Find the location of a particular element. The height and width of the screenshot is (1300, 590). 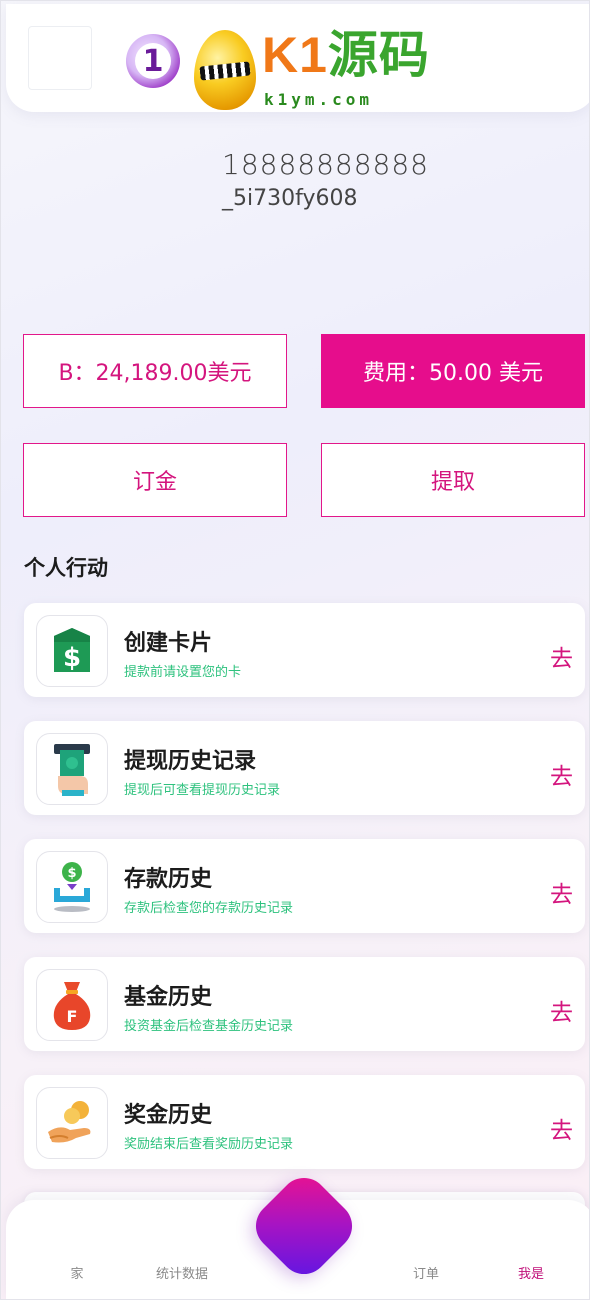

withdraw-button: 提取 is located at coordinates (453, 480).